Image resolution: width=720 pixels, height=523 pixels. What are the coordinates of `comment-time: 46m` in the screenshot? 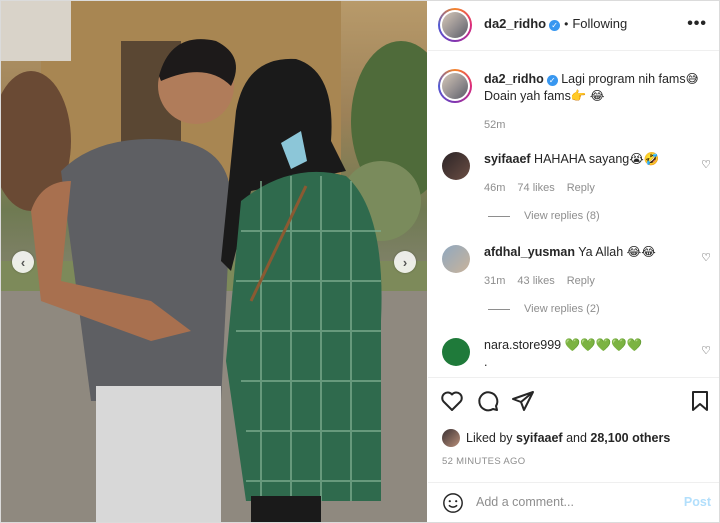 It's located at (495, 188).